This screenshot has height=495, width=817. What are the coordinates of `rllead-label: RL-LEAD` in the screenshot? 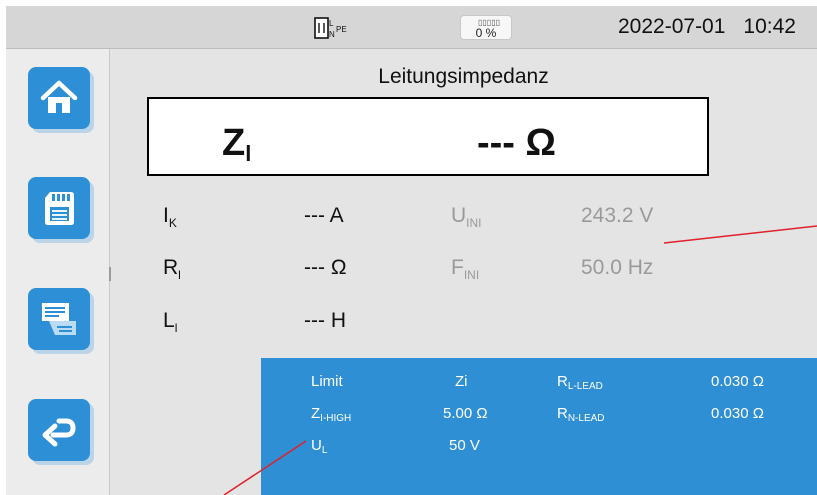 It's located at (580, 382).